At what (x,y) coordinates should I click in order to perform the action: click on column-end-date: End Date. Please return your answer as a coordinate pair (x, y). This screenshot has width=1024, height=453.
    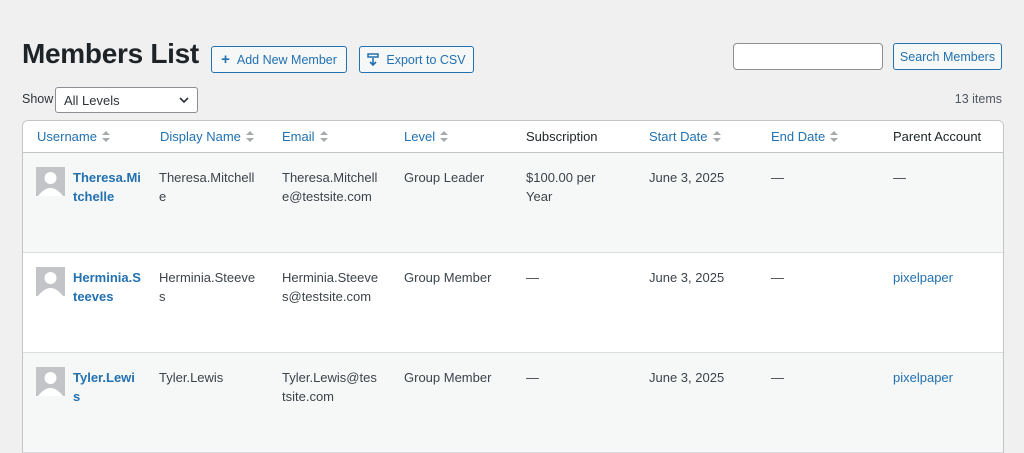
    Looking at the image, I should click on (805, 136).